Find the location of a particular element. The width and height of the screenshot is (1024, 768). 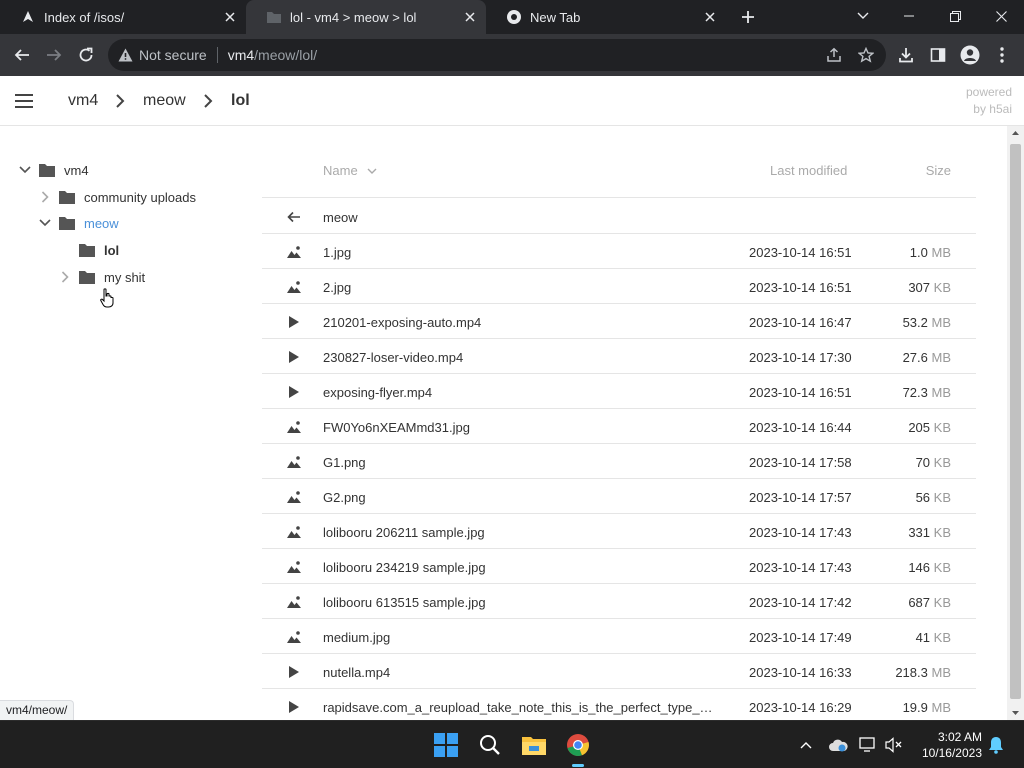

breadcrumb-lol: lol is located at coordinates (240, 101).